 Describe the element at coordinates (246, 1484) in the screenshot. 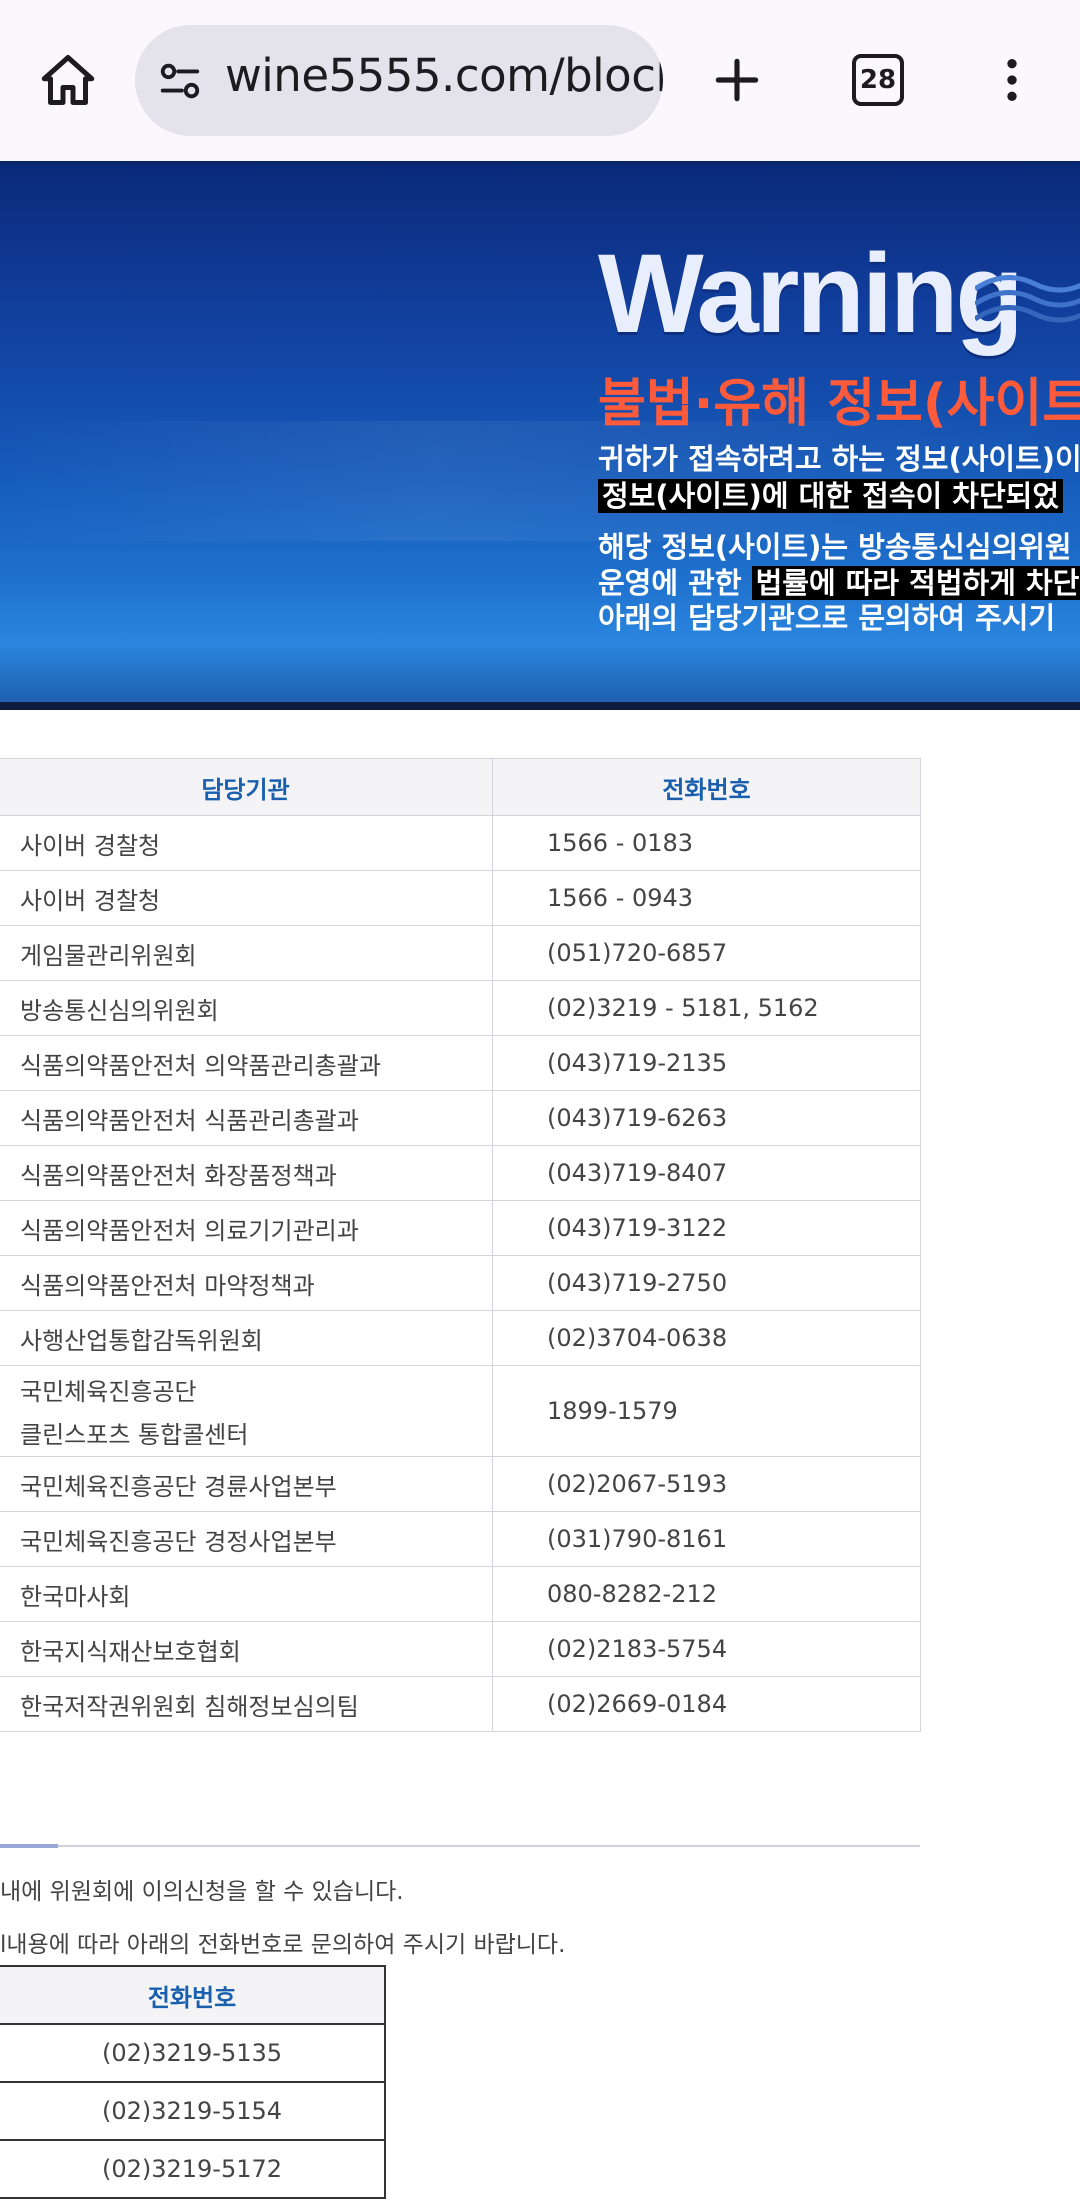

I see `agency-name: 국민체육진흥공단 경륜사업본부` at that location.